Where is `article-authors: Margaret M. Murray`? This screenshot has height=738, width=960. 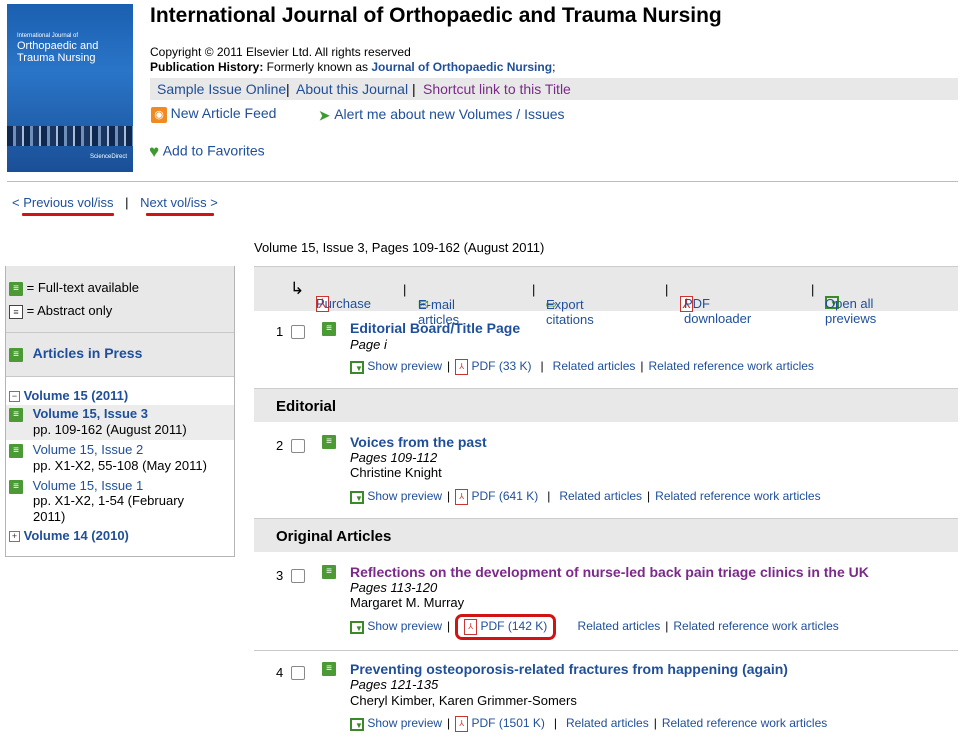
article-authors: Margaret M. Murray is located at coordinates (407, 602).